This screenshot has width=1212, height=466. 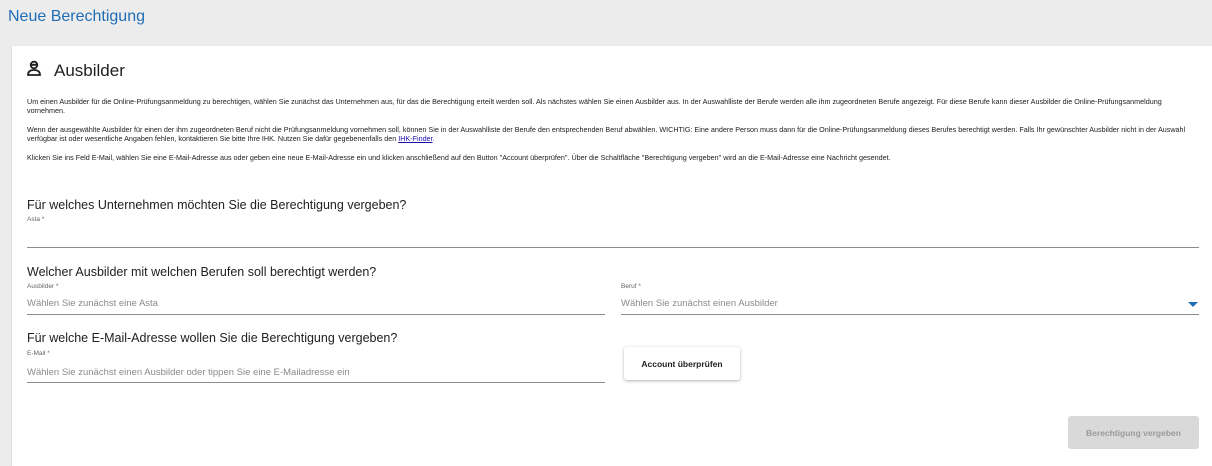 What do you see at coordinates (34, 70) in the screenshot?
I see `trainer-person-icon` at bounding box center [34, 70].